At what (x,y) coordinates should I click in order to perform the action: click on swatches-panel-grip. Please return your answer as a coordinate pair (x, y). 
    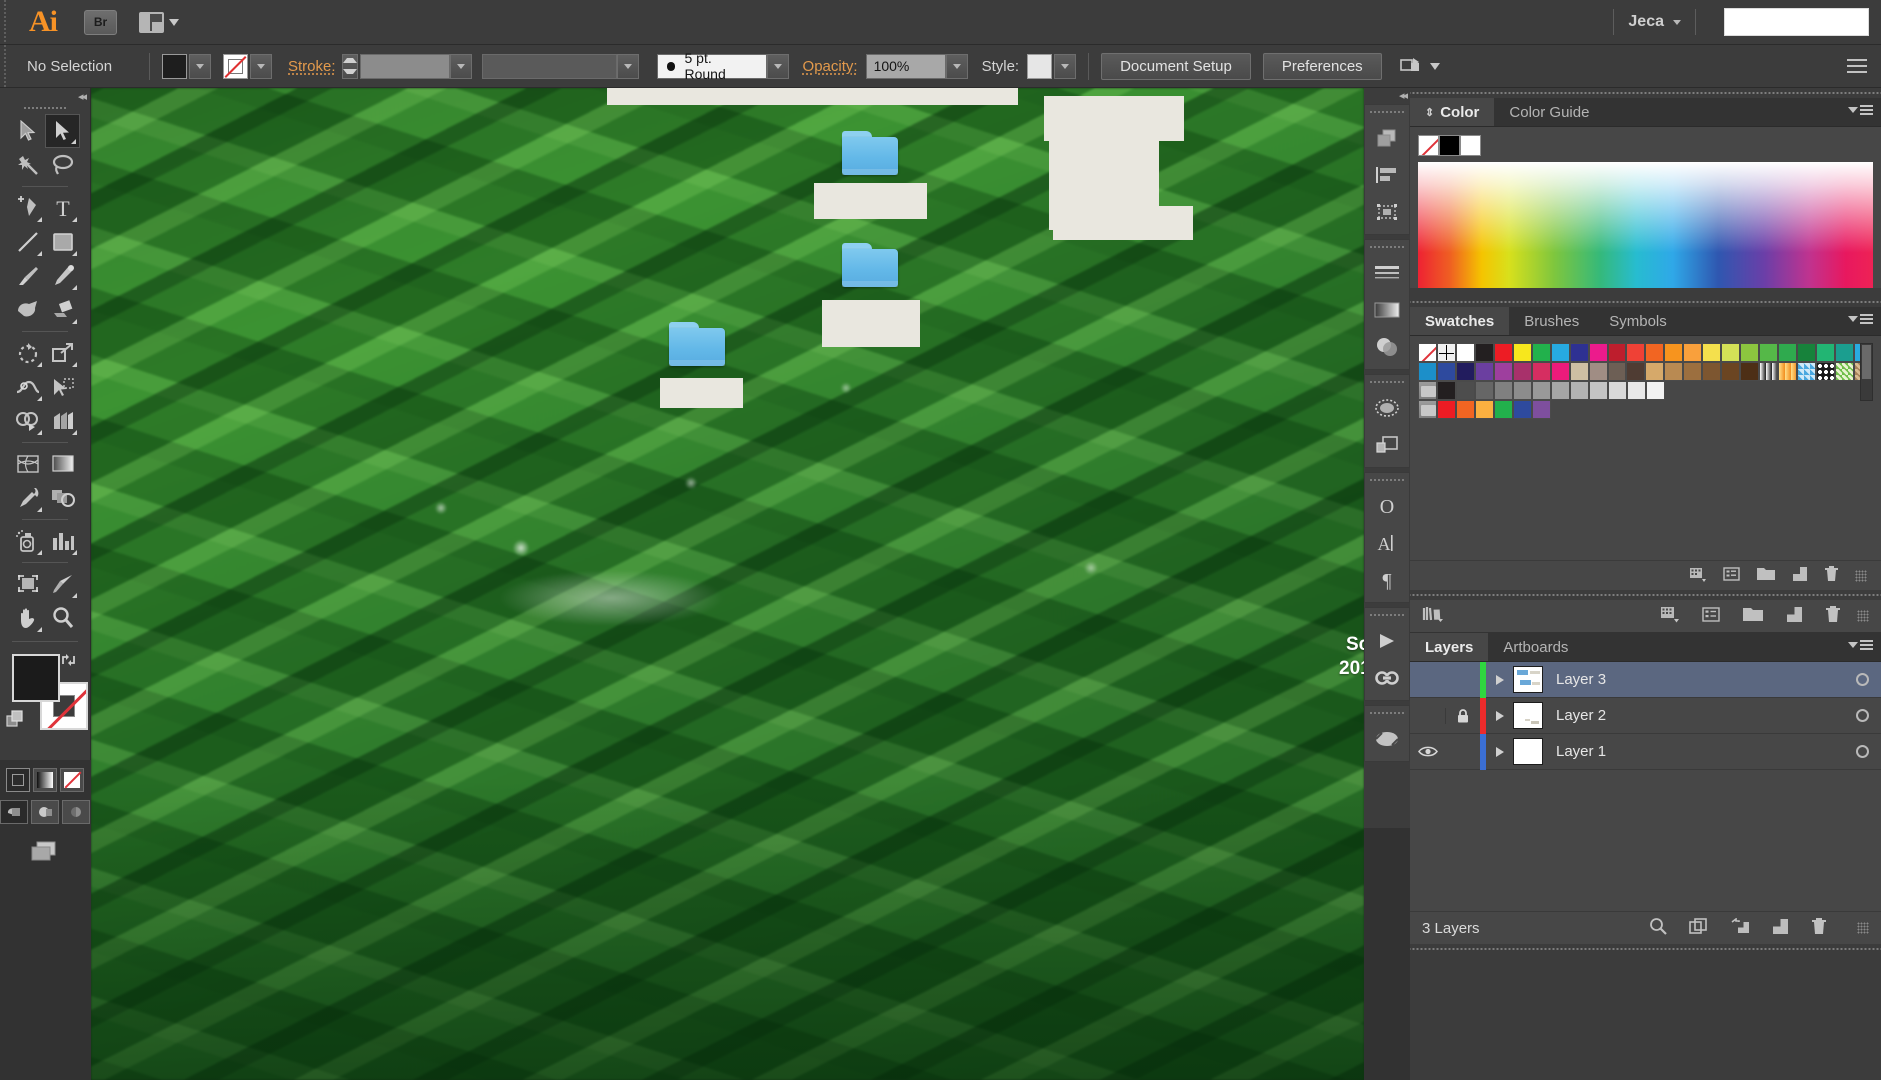
    Looking at the image, I should click on (1645, 302).